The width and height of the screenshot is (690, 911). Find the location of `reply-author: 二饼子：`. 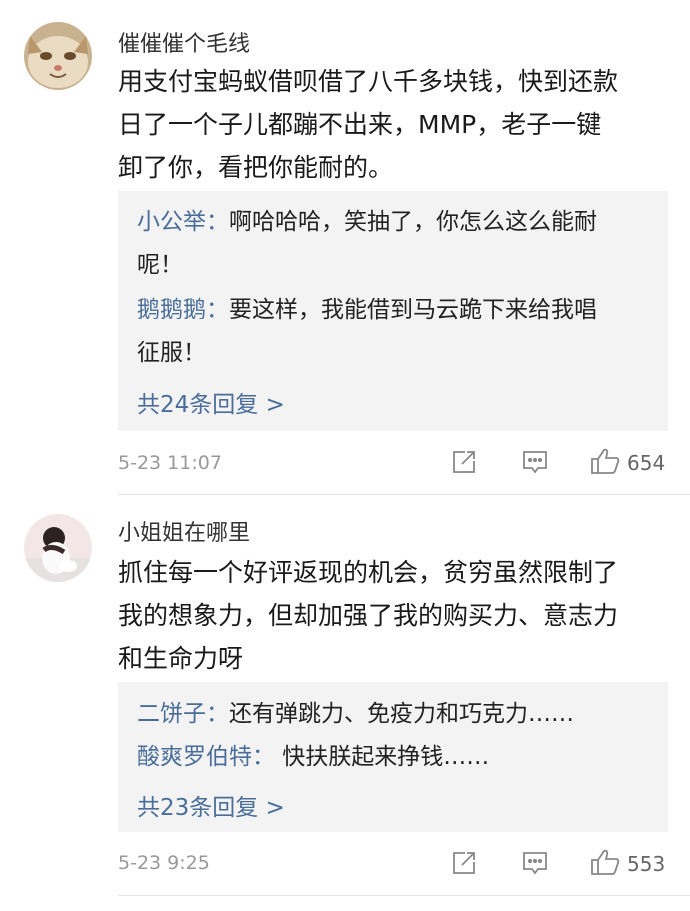

reply-author: 二饼子： is located at coordinates (183, 714).